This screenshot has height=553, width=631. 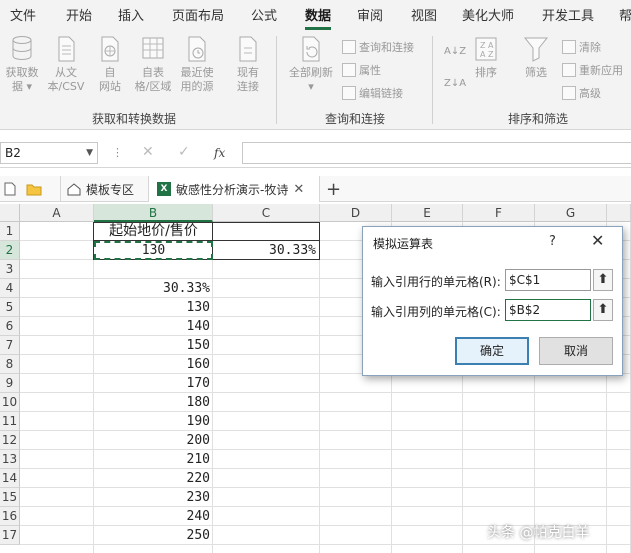 I want to click on enter-check-icon: ✓, so click(x=184, y=152).